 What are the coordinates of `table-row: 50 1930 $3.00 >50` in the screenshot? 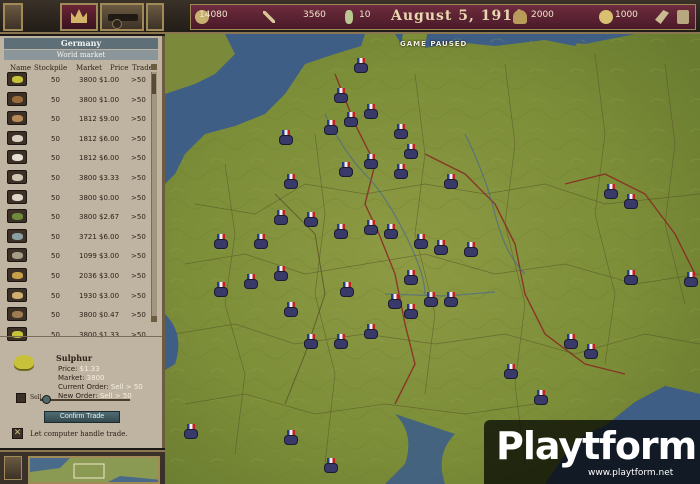 It's located at (78, 296).